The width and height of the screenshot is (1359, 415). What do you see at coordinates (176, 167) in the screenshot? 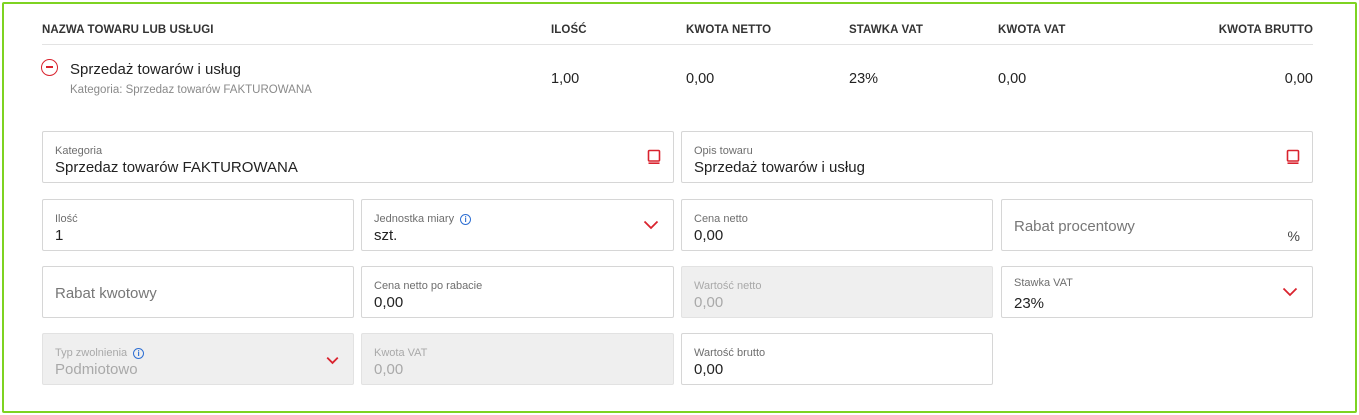
I see `kategoria-value: Sprzedaz towarów FAKTUROWANA` at bounding box center [176, 167].